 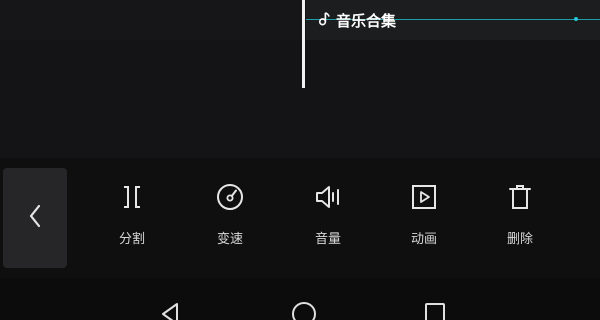 What do you see at coordinates (520, 216) in the screenshot?
I see `delete-button: 删除` at bounding box center [520, 216].